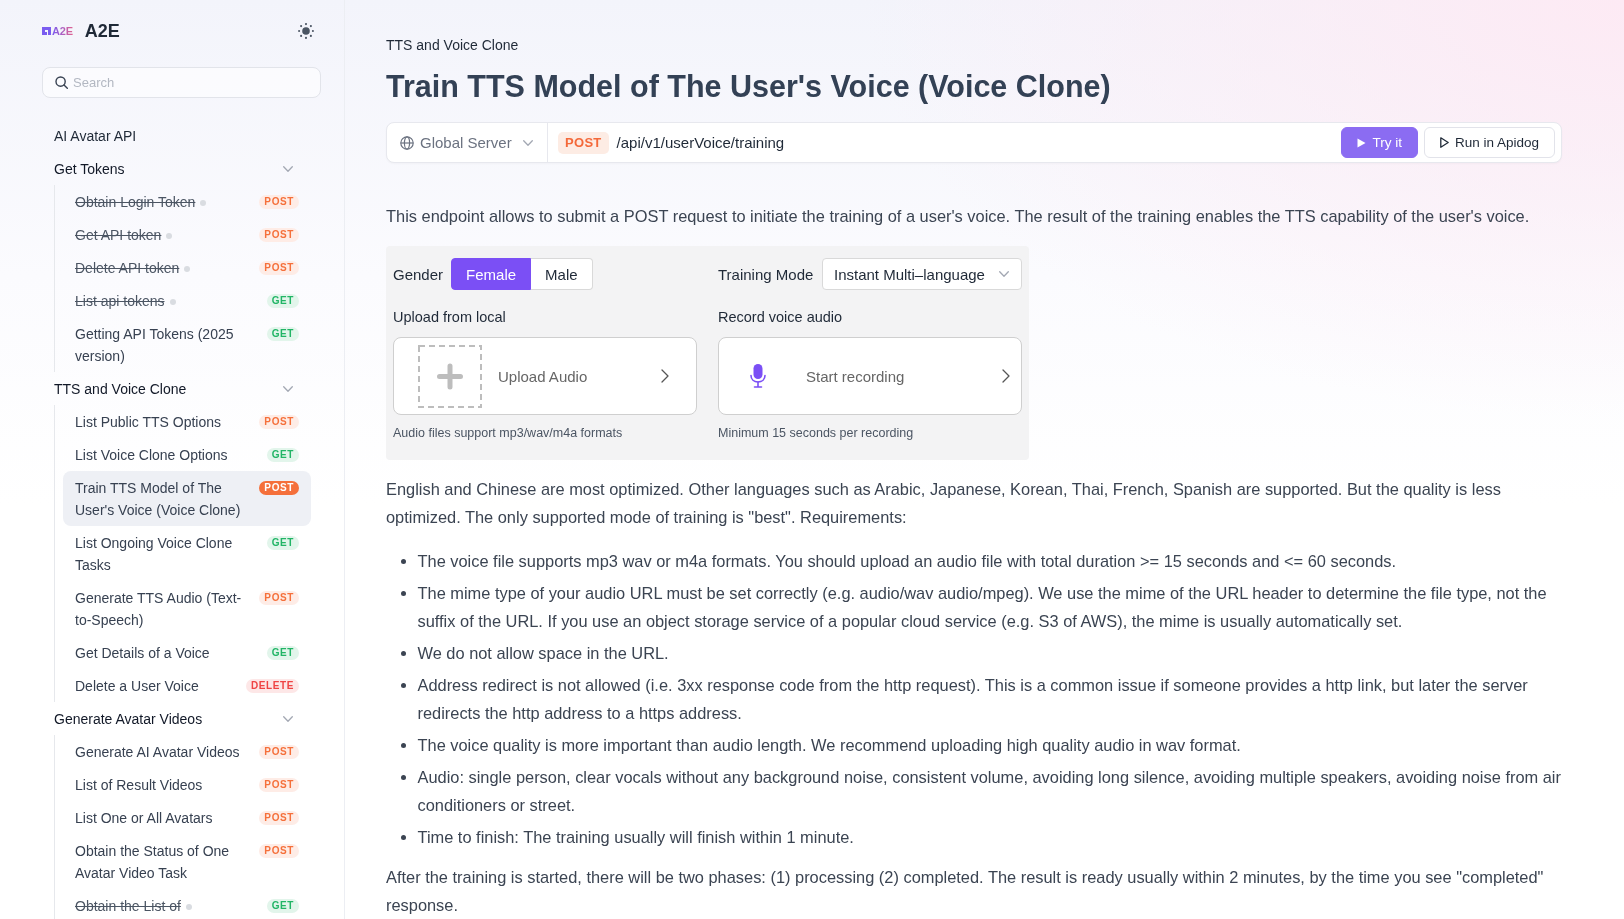 The width and height of the screenshot is (1624, 919). Describe the element at coordinates (870, 376) in the screenshot. I see `record-button: Start recording` at that location.